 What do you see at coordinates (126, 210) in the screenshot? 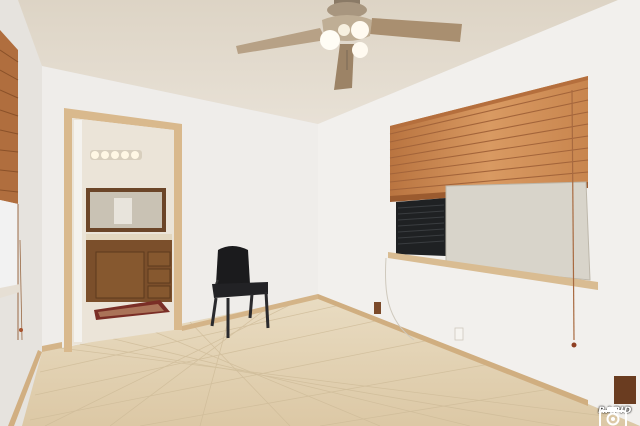
I see `mirror` at bounding box center [126, 210].